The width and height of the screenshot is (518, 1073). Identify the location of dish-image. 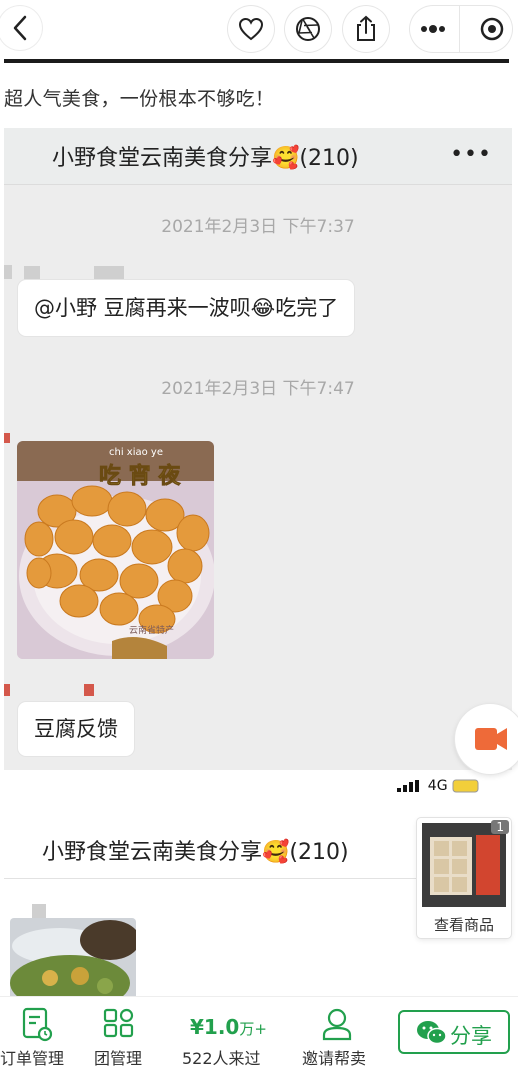
(73, 959).